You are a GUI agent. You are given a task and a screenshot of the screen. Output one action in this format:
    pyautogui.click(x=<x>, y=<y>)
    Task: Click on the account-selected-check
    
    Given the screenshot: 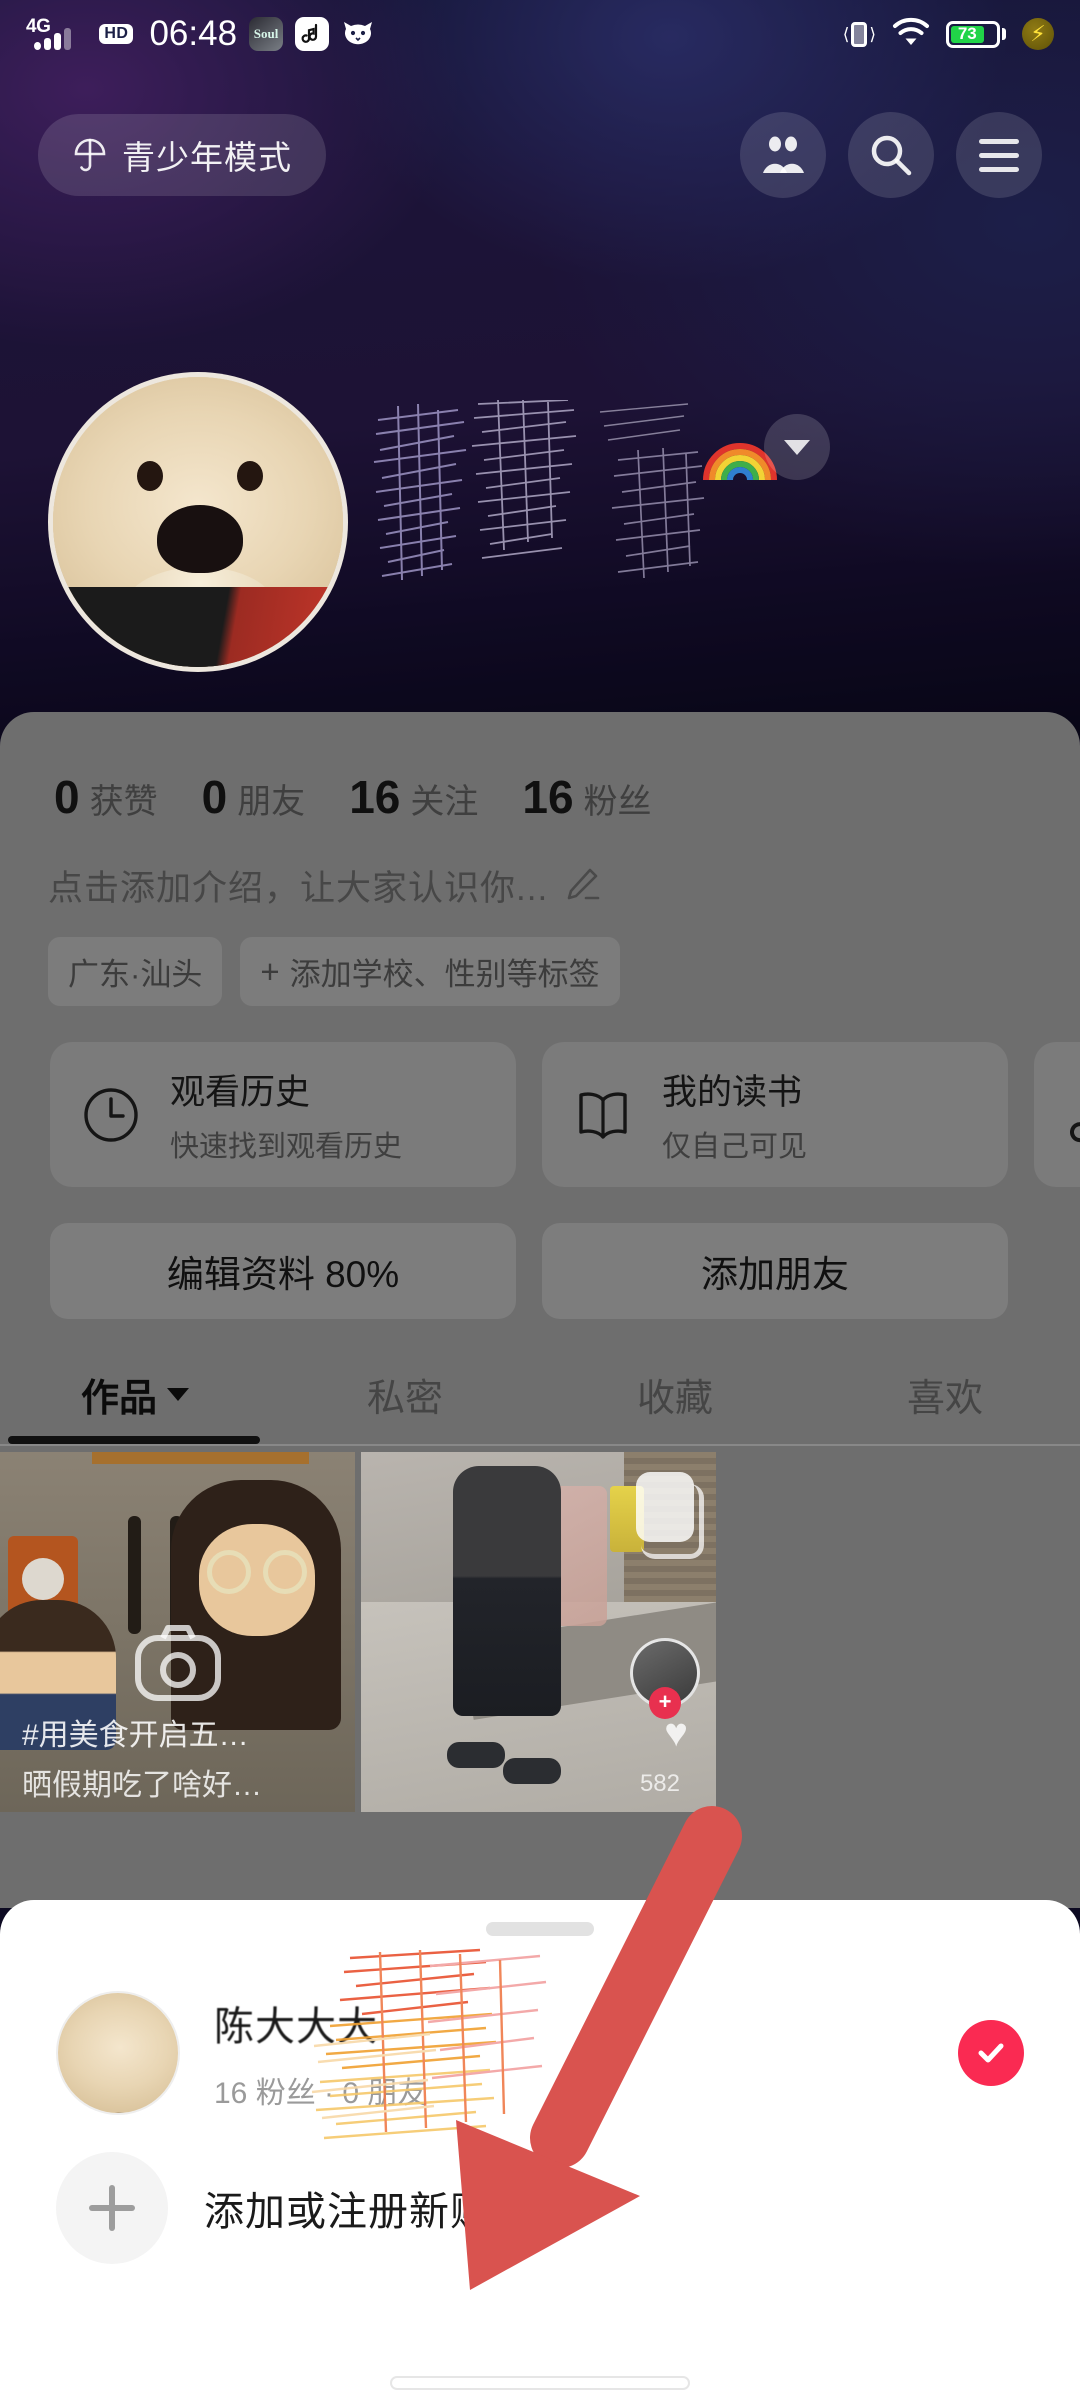 What is the action you would take?
    pyautogui.click(x=991, y=2053)
    